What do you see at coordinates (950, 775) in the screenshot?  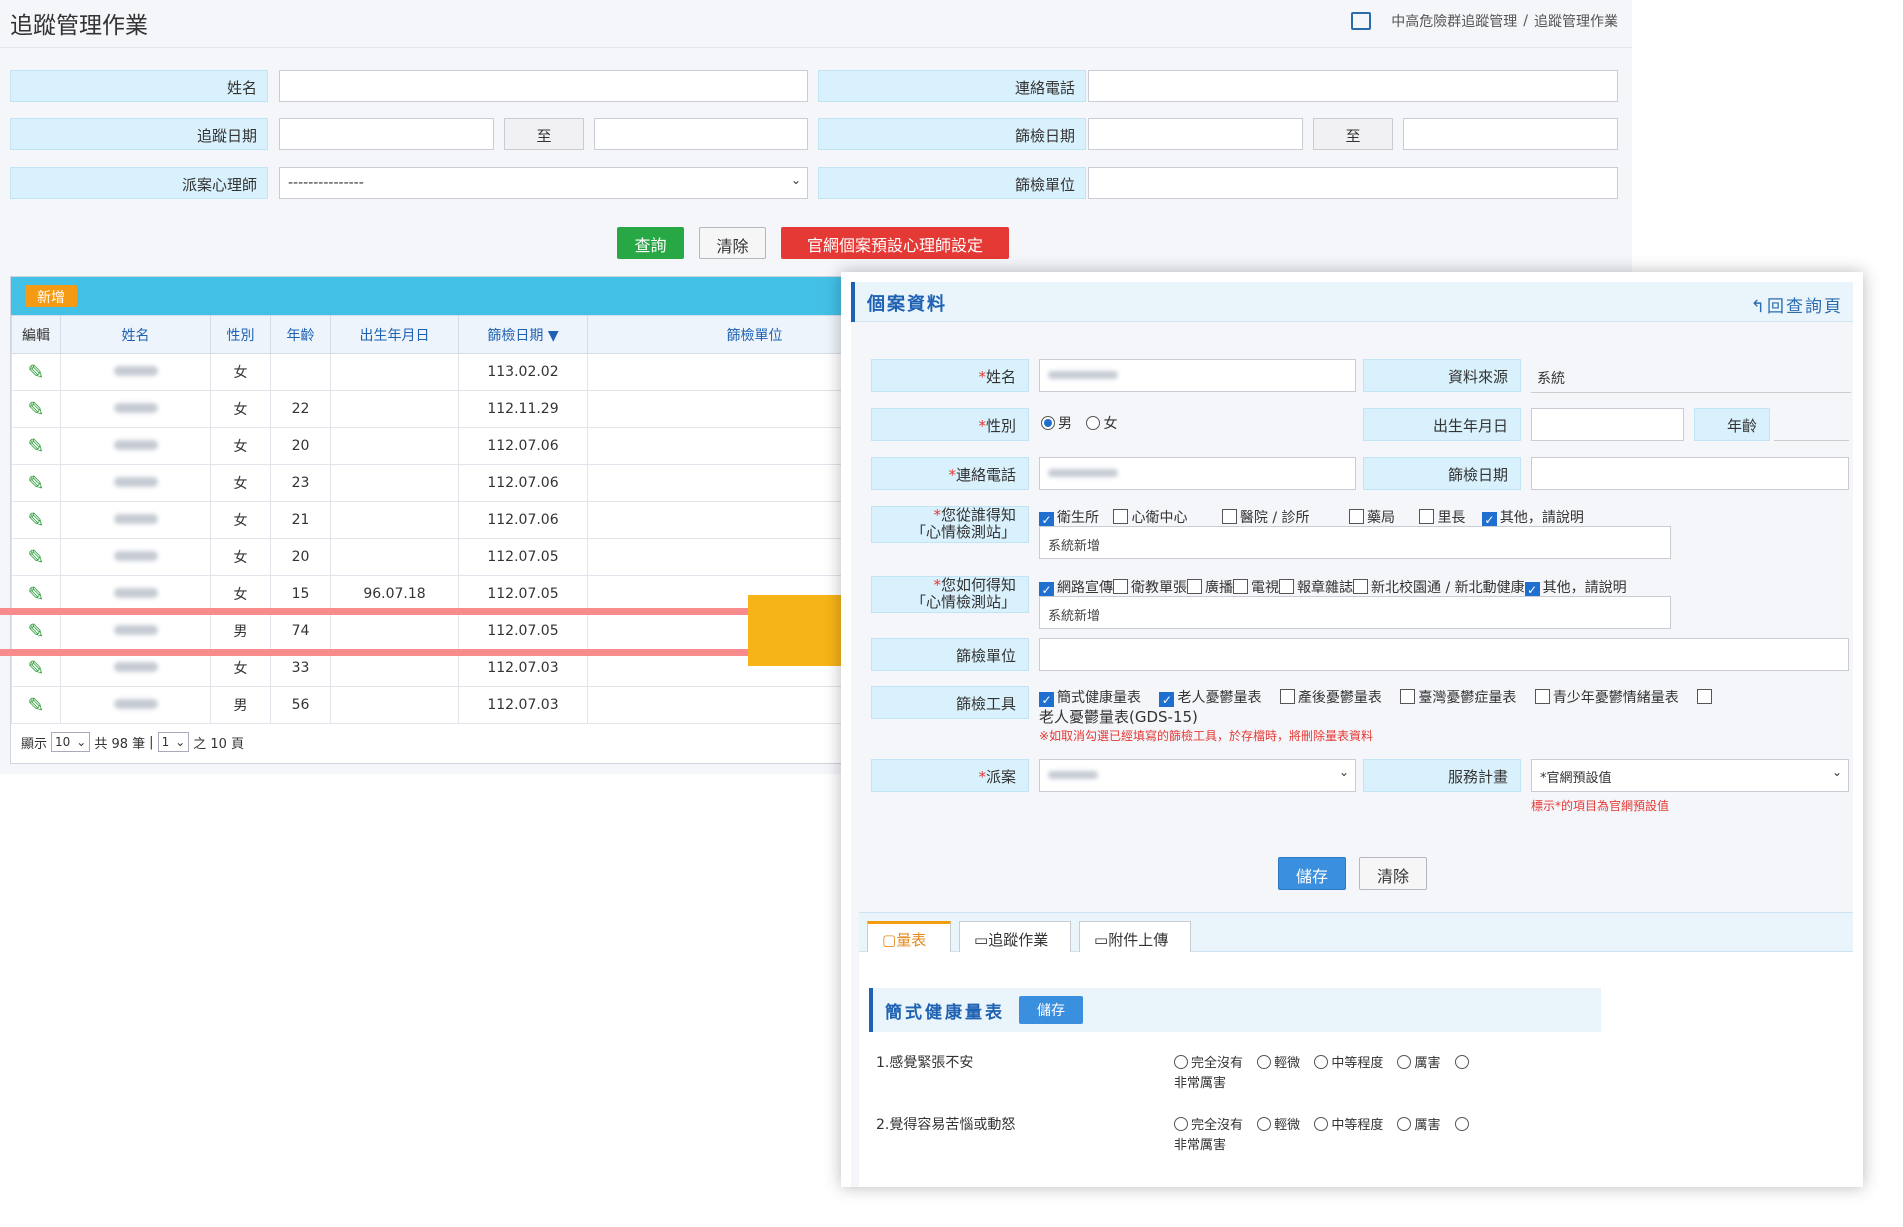 I see `assign-label: *派案` at bounding box center [950, 775].